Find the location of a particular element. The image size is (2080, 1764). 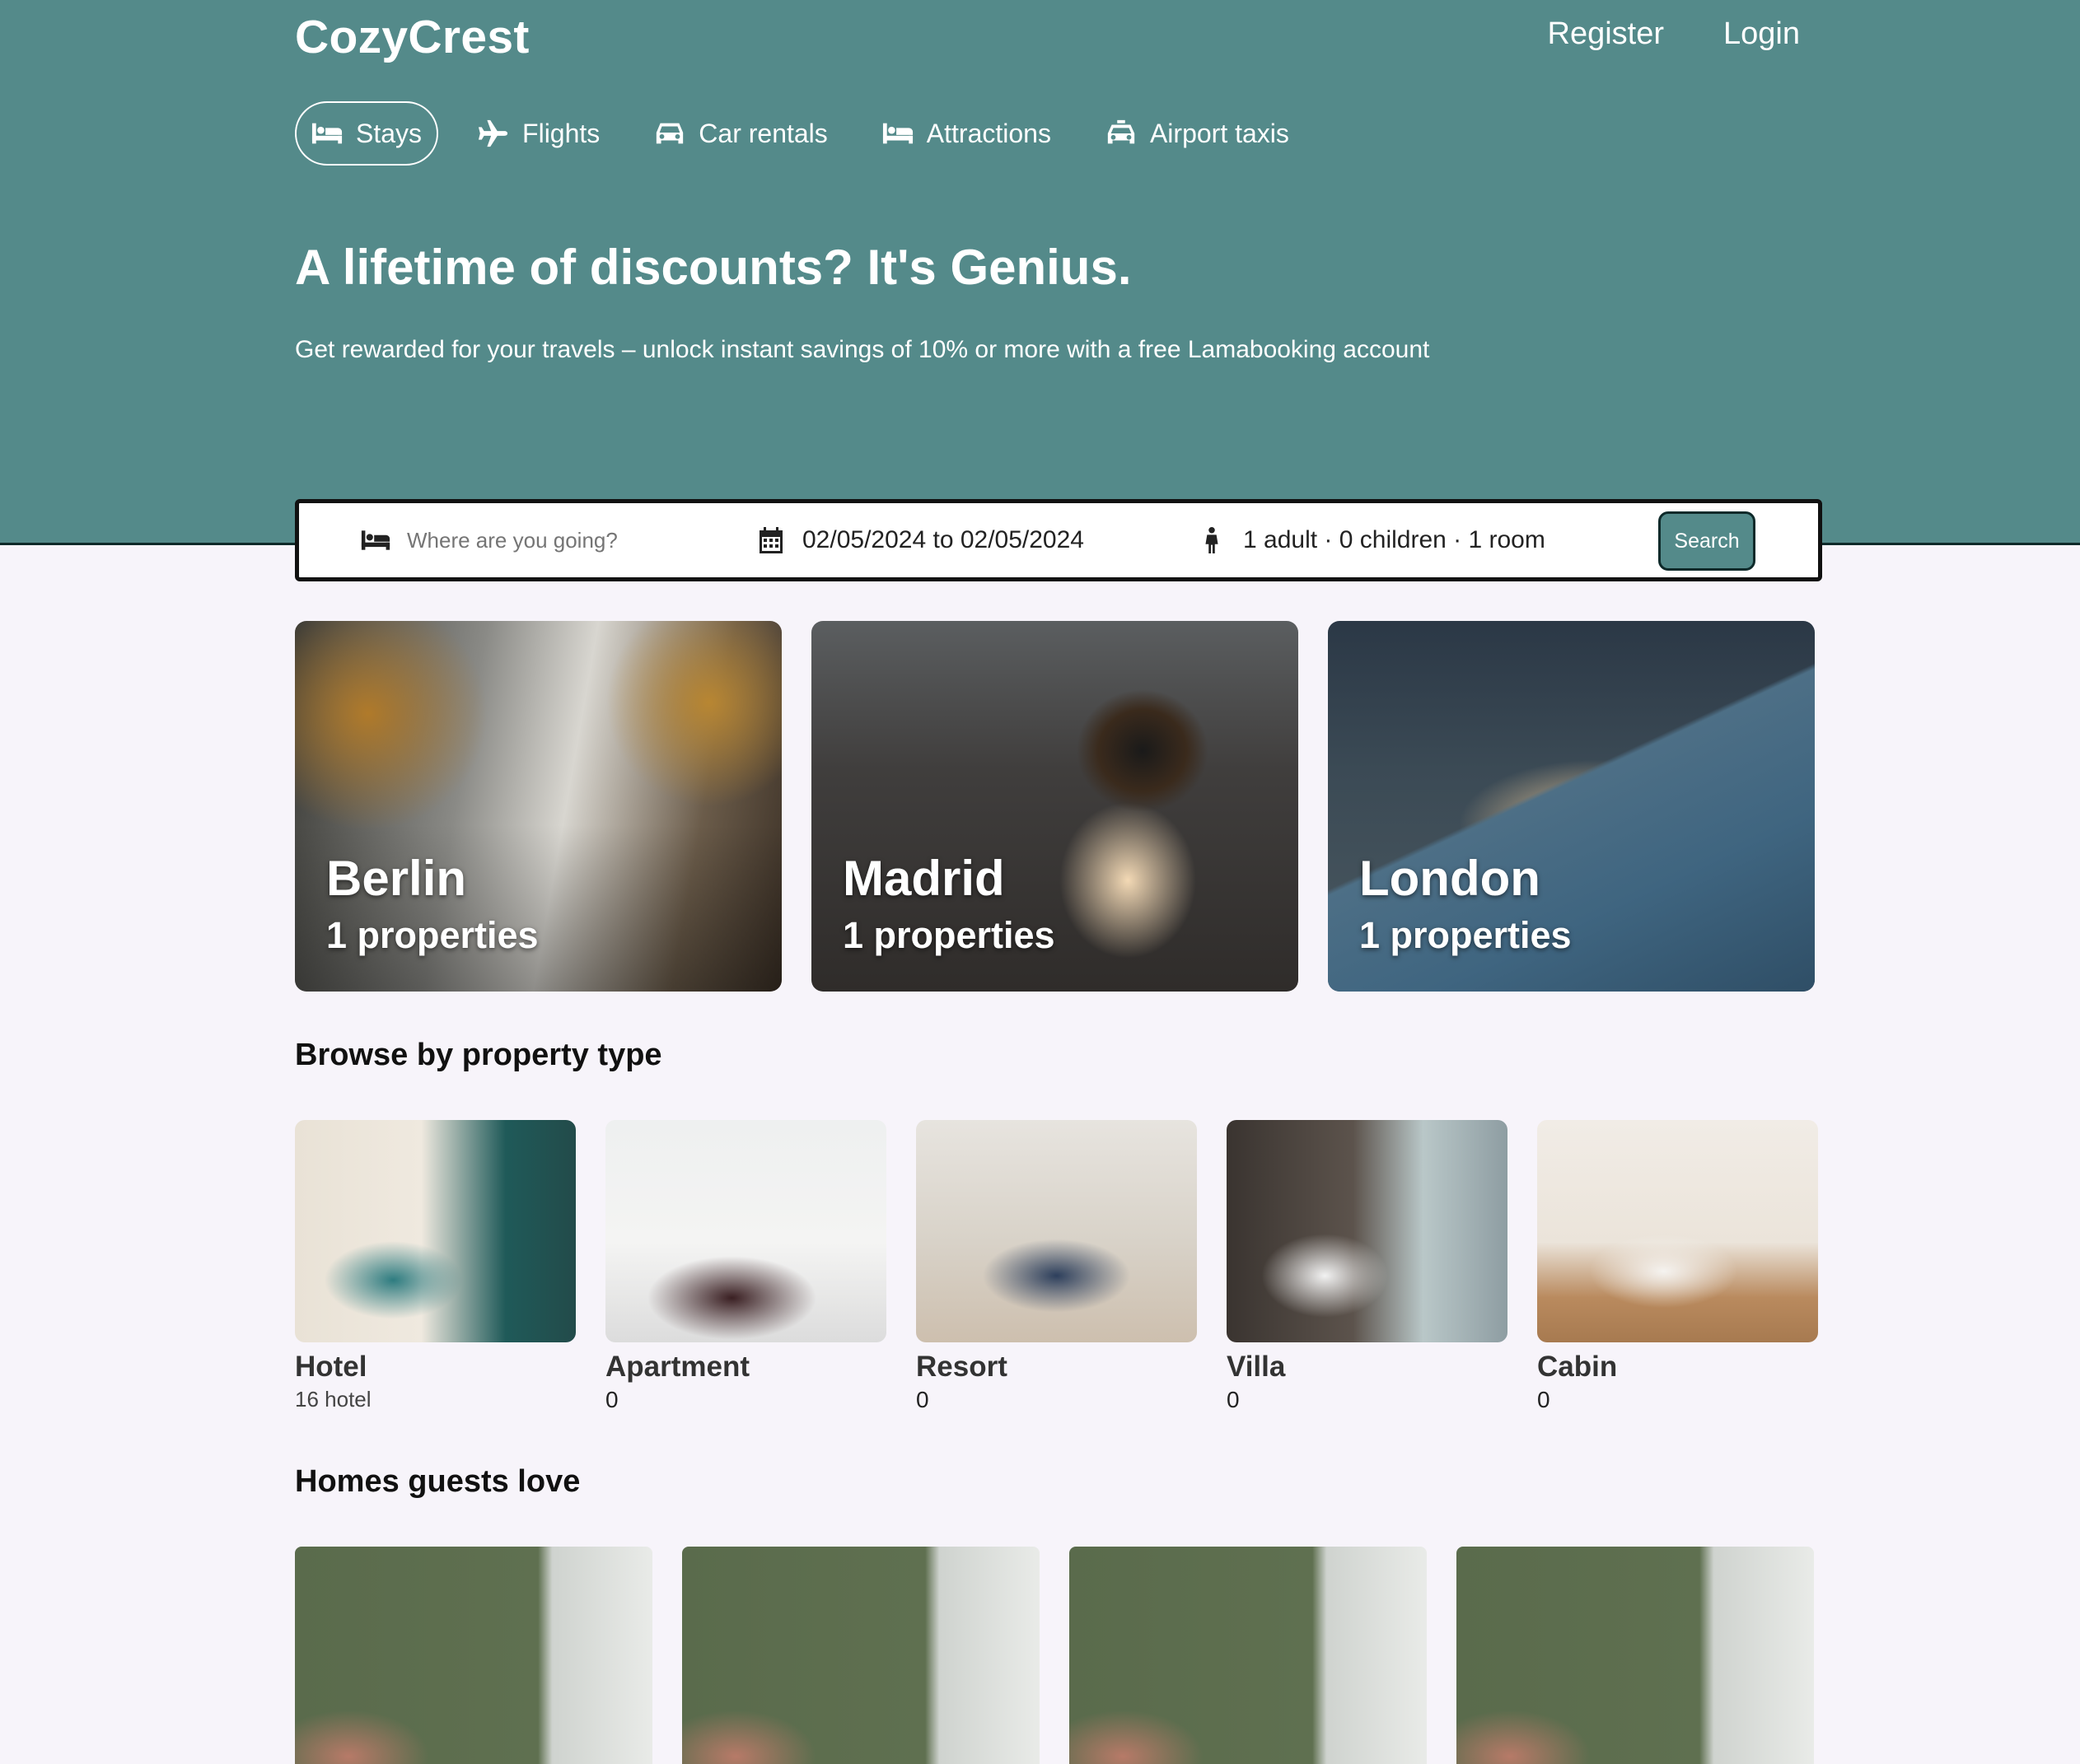

nav-item-label: Attractions is located at coordinates (988, 133).